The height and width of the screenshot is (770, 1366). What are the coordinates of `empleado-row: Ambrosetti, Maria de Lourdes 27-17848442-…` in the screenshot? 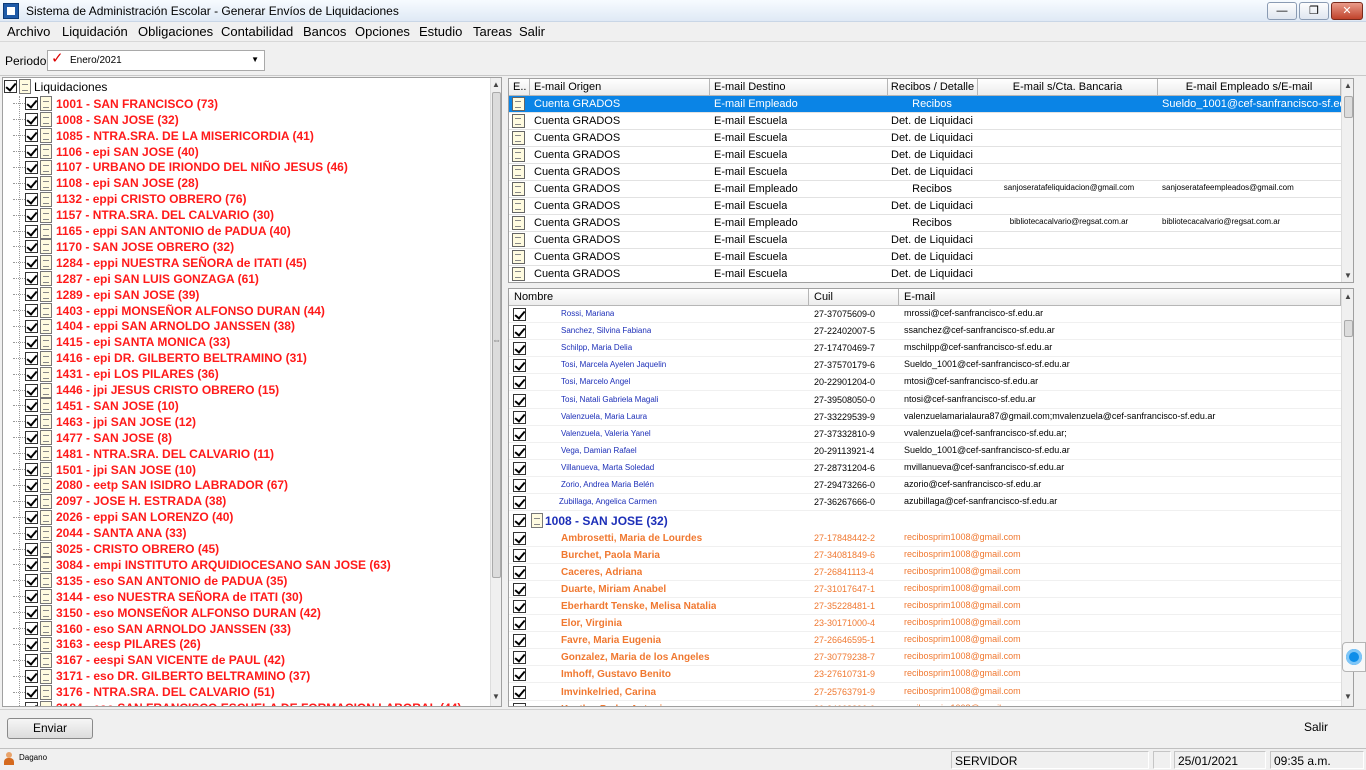 It's located at (925, 538).